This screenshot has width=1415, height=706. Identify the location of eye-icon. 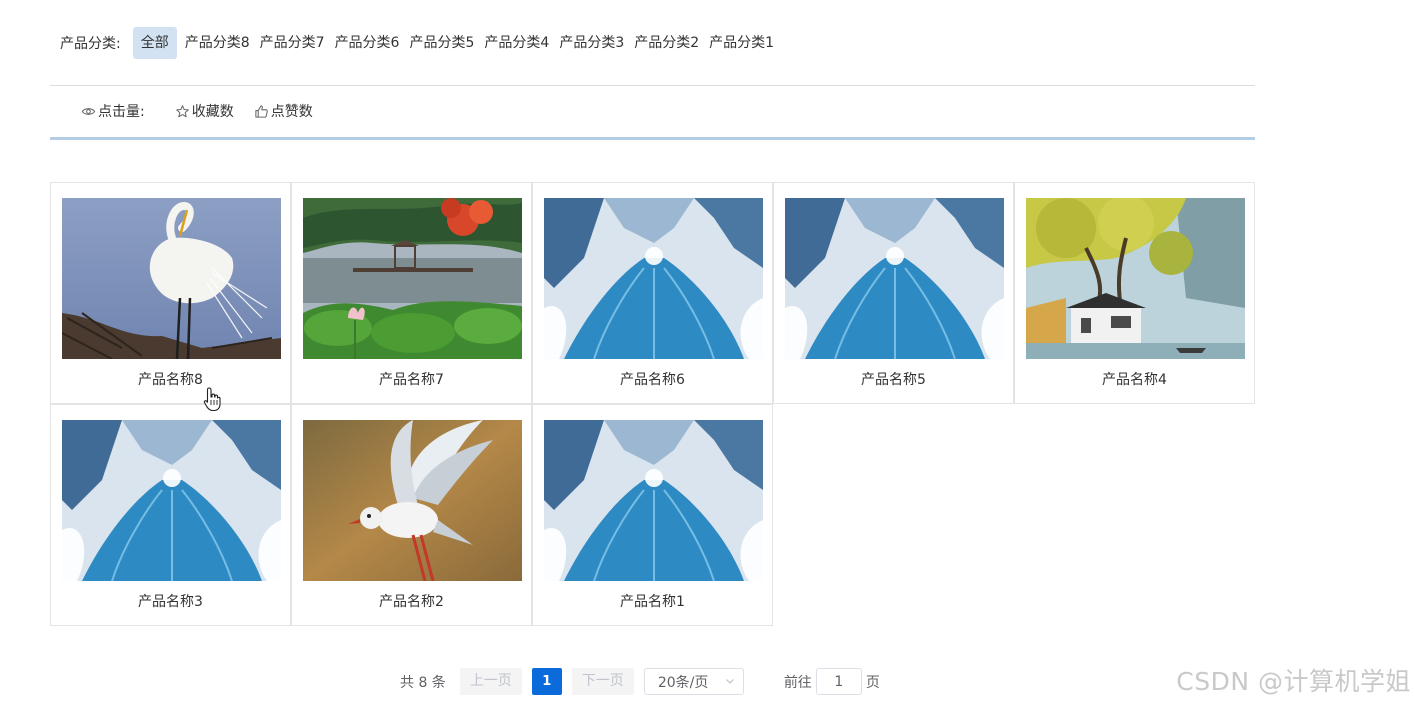
(88, 111).